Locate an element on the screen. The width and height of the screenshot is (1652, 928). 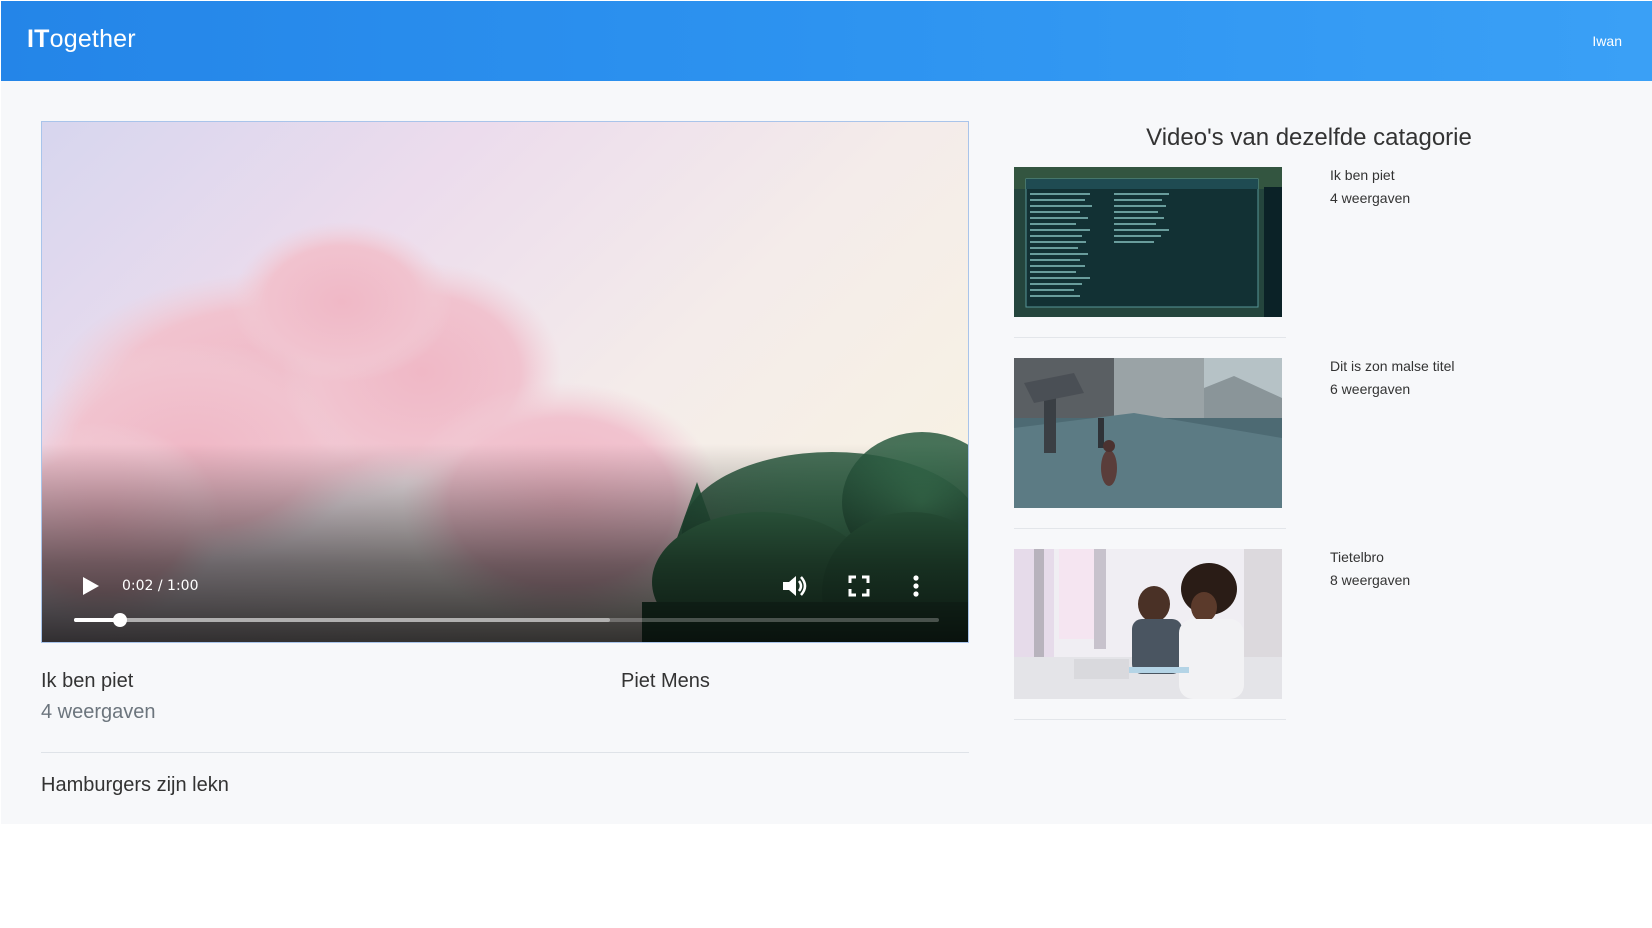
related-video-item: Ik ben piet 4 weergaven is located at coordinates (1333, 257).